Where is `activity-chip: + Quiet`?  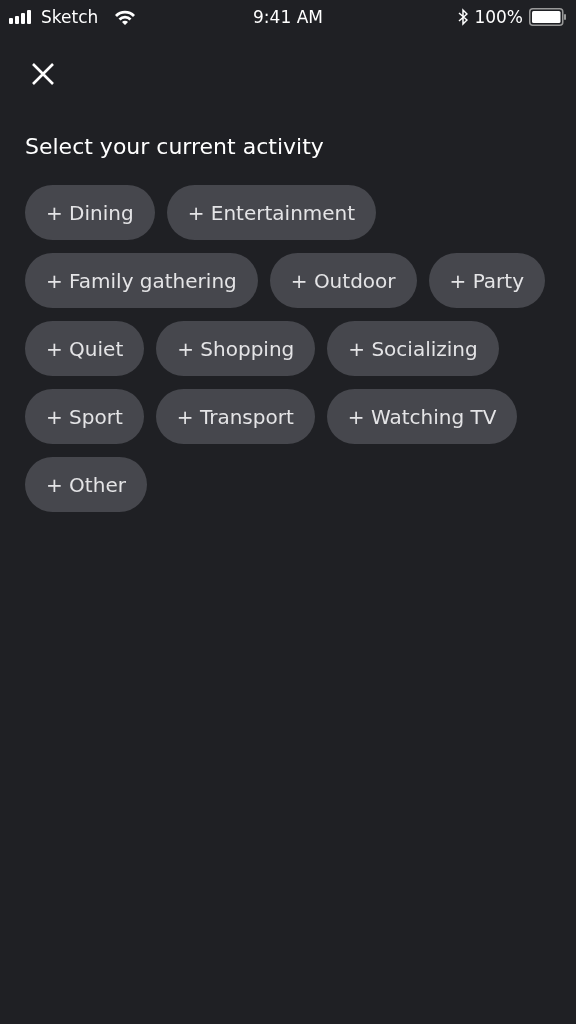 activity-chip: + Quiet is located at coordinates (85, 348).